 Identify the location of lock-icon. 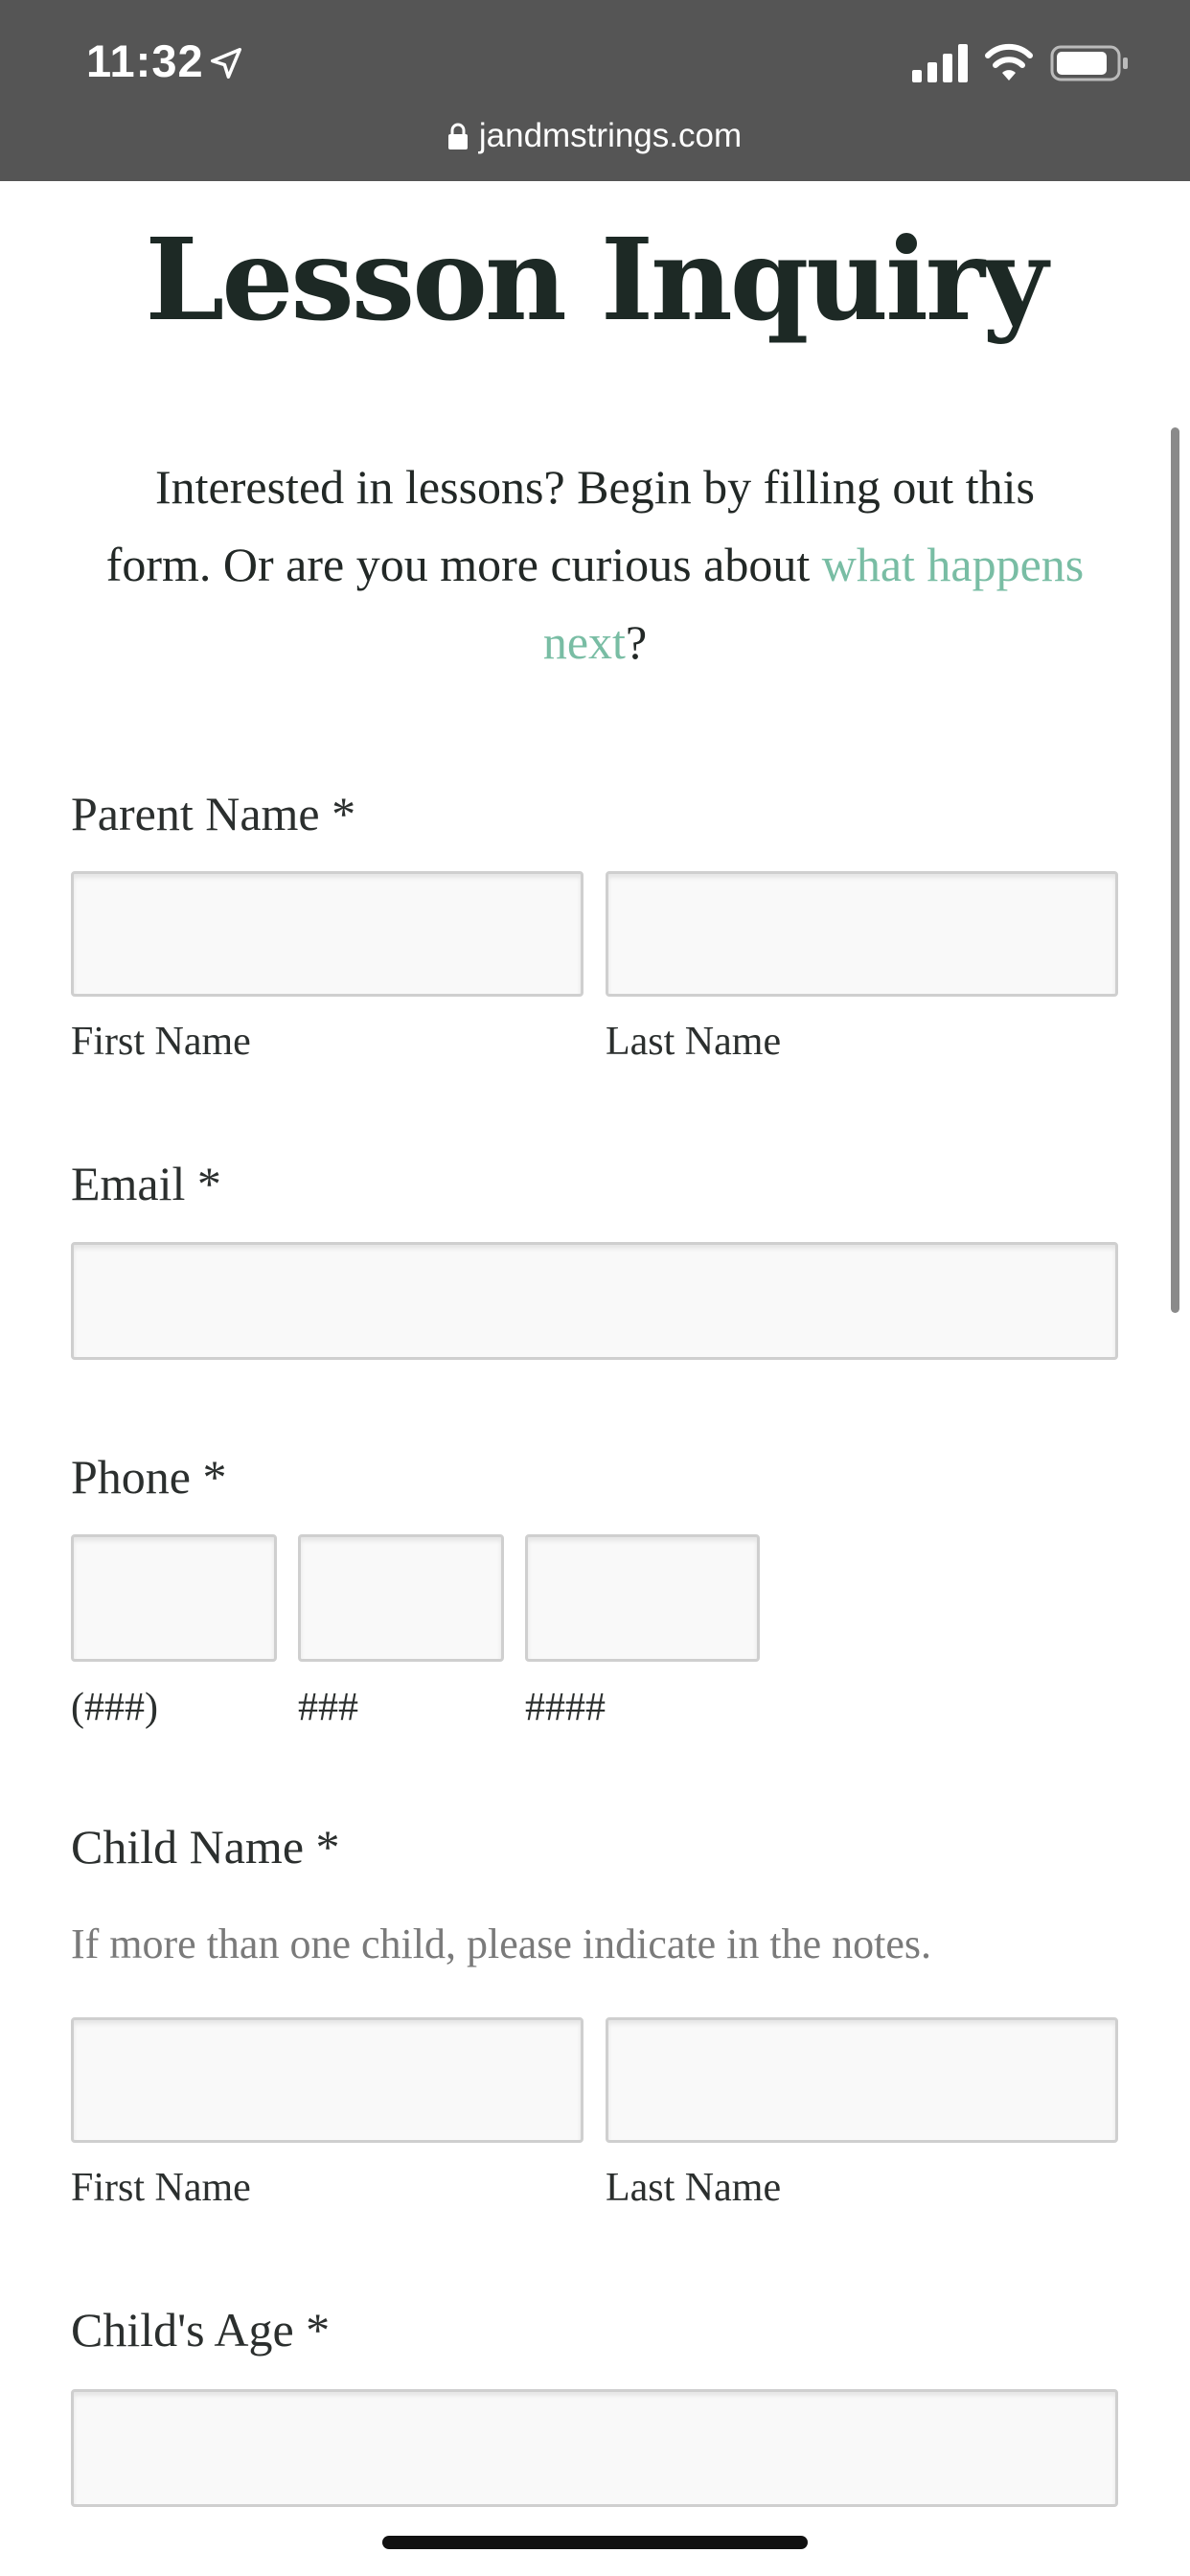
(458, 136).